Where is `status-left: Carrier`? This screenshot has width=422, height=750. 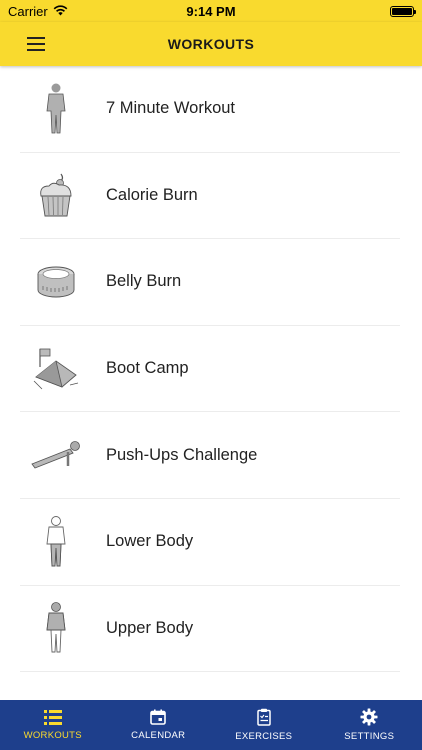
status-left: Carrier is located at coordinates (38, 11).